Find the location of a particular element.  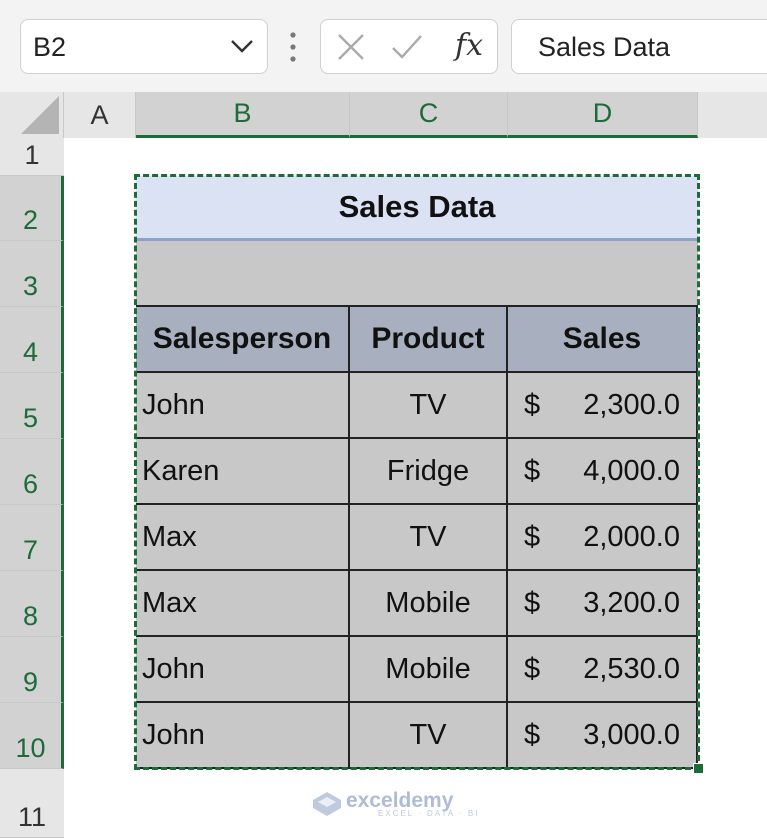

header-product: Product is located at coordinates (429, 340).